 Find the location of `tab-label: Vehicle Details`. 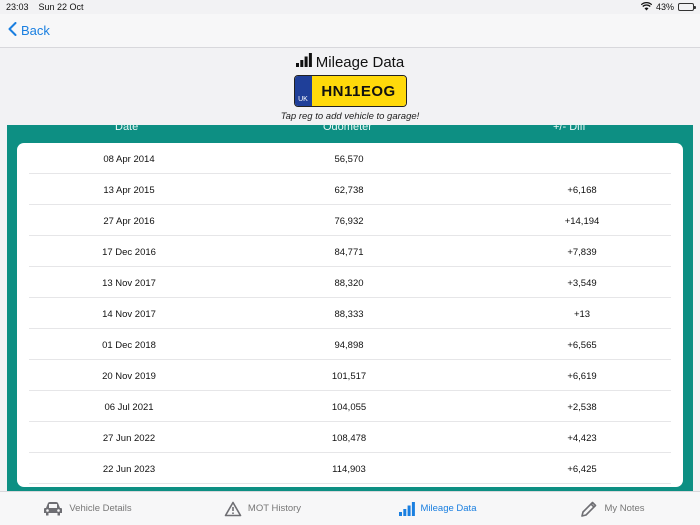

tab-label: Vehicle Details is located at coordinates (100, 508).